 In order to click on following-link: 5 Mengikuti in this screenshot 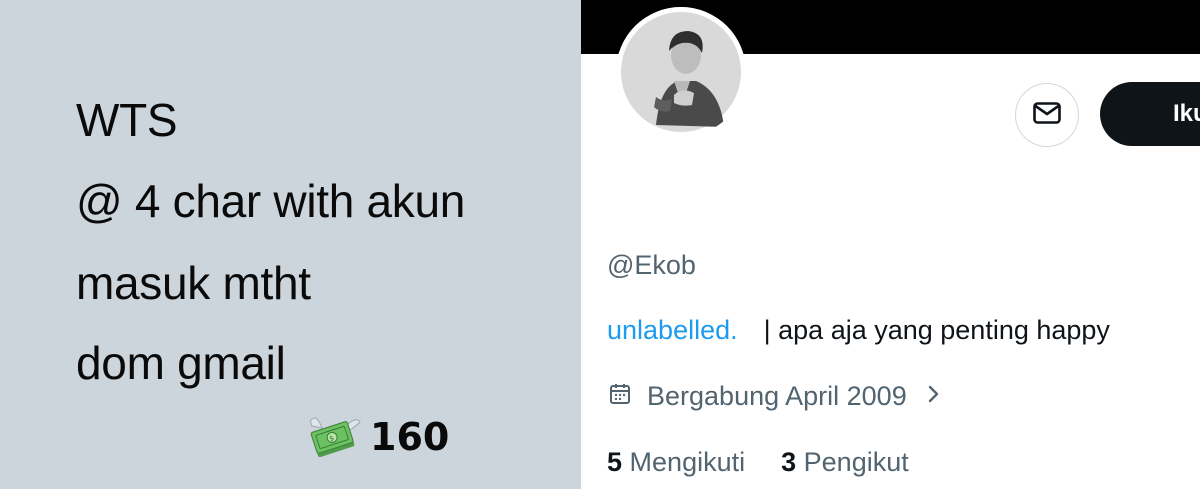, I will do `click(676, 462)`.